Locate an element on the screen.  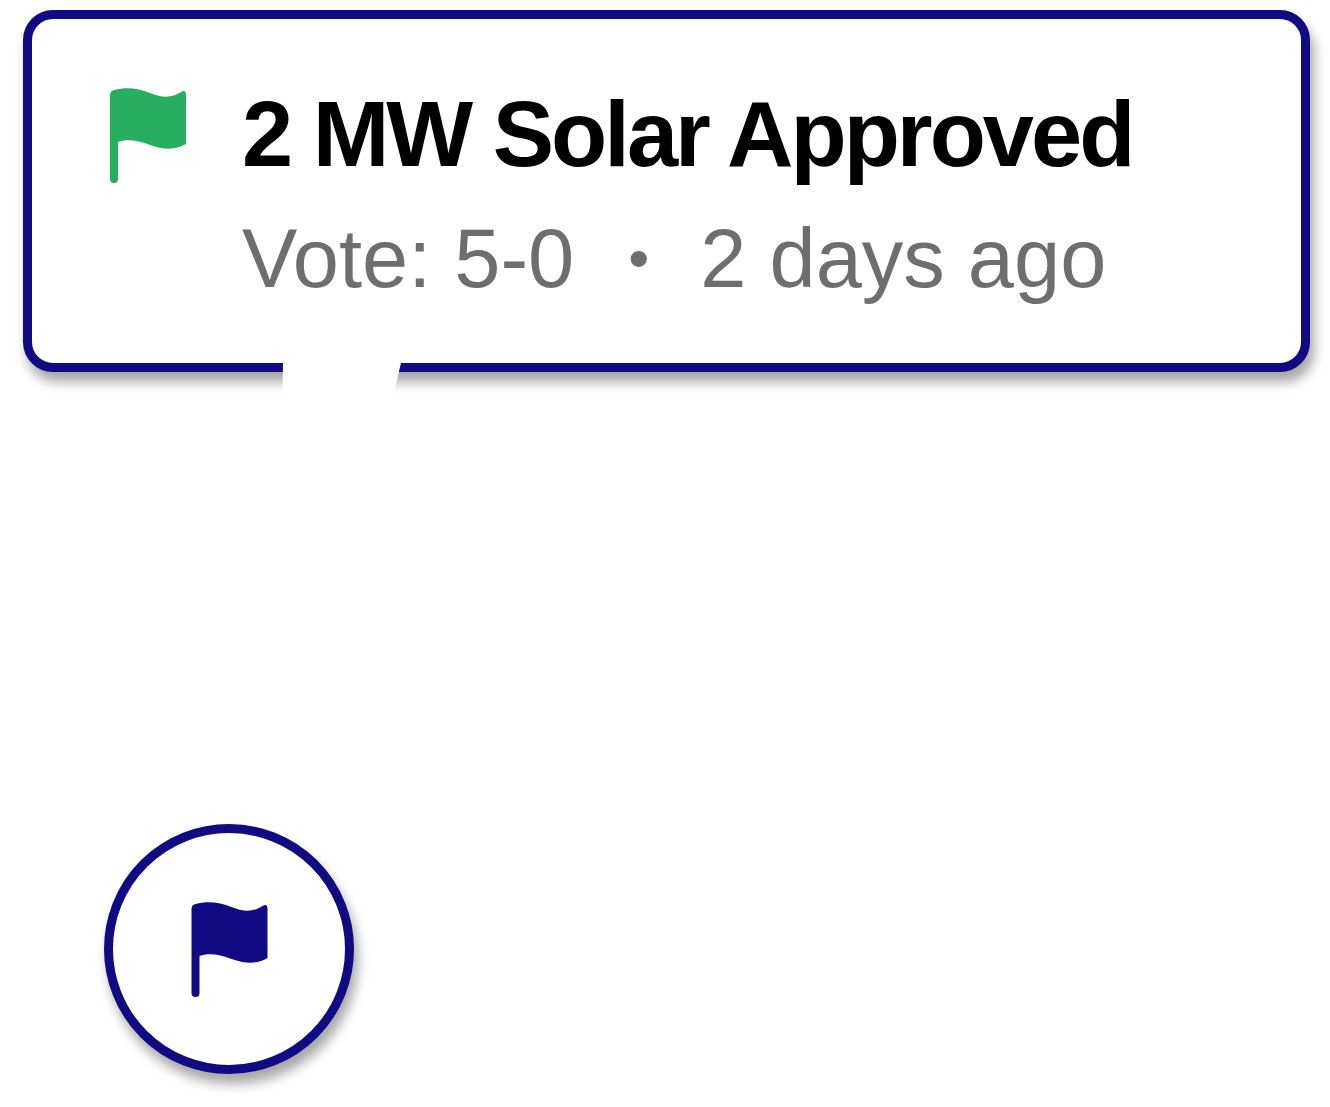
timestamp: 2 days ago is located at coordinates (903, 259).